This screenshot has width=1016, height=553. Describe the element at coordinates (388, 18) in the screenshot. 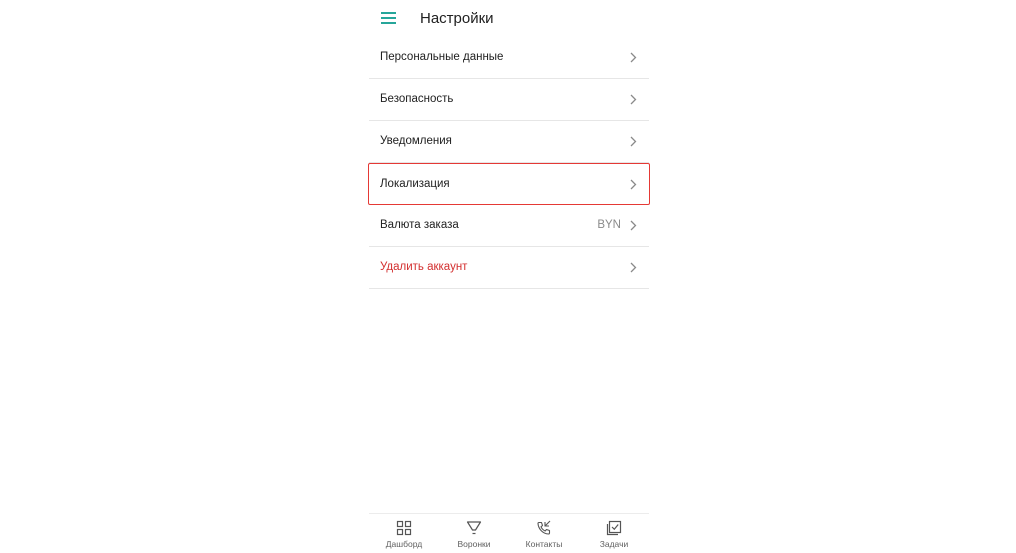

I see `hamburger-menu-icon` at that location.